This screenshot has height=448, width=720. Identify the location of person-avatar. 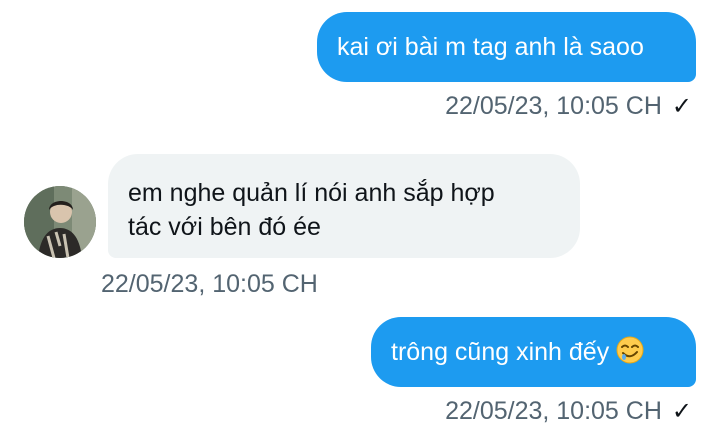
(60, 222).